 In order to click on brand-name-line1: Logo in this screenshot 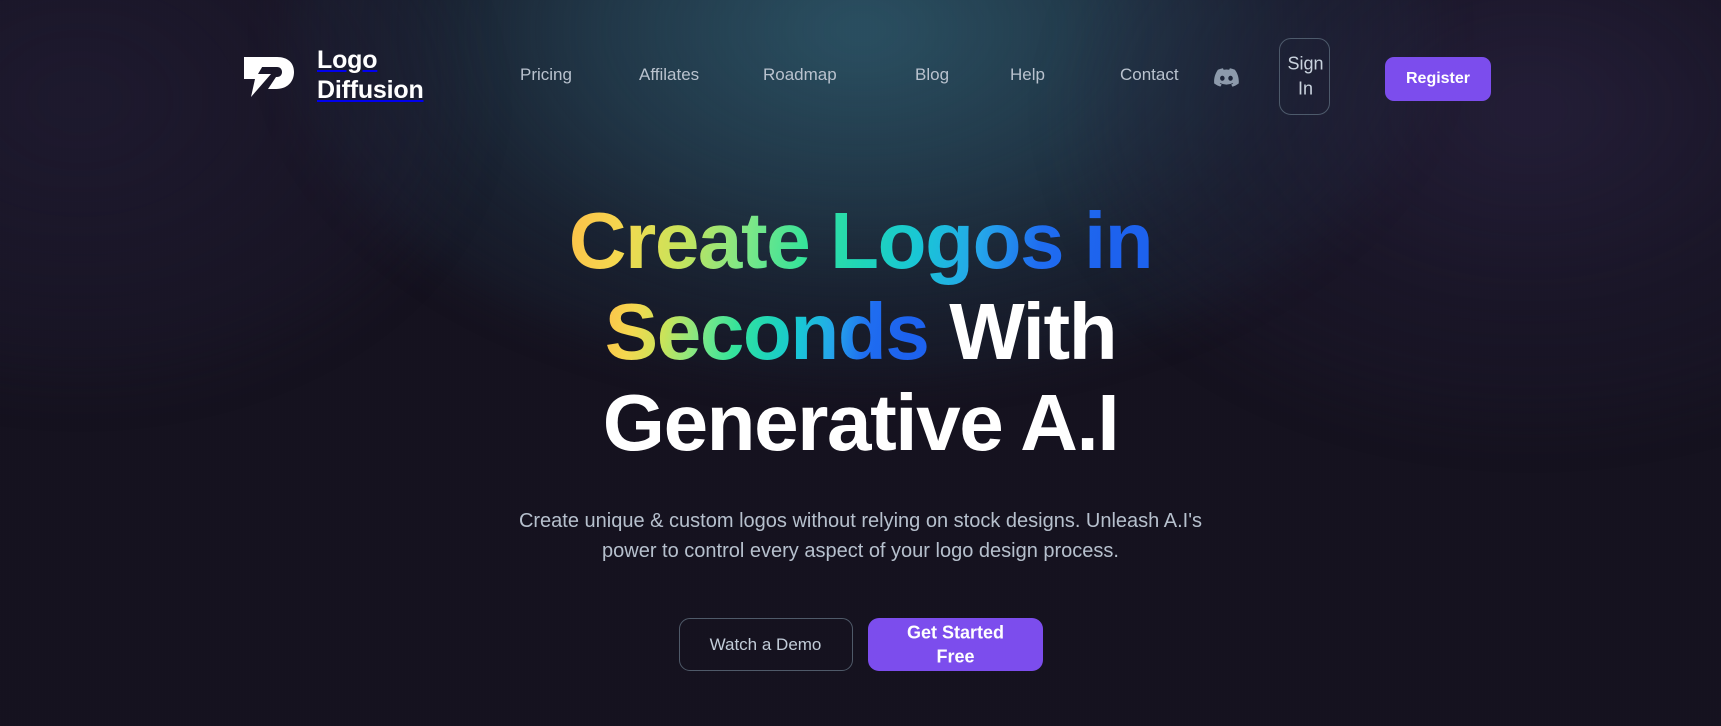, I will do `click(347, 60)`.